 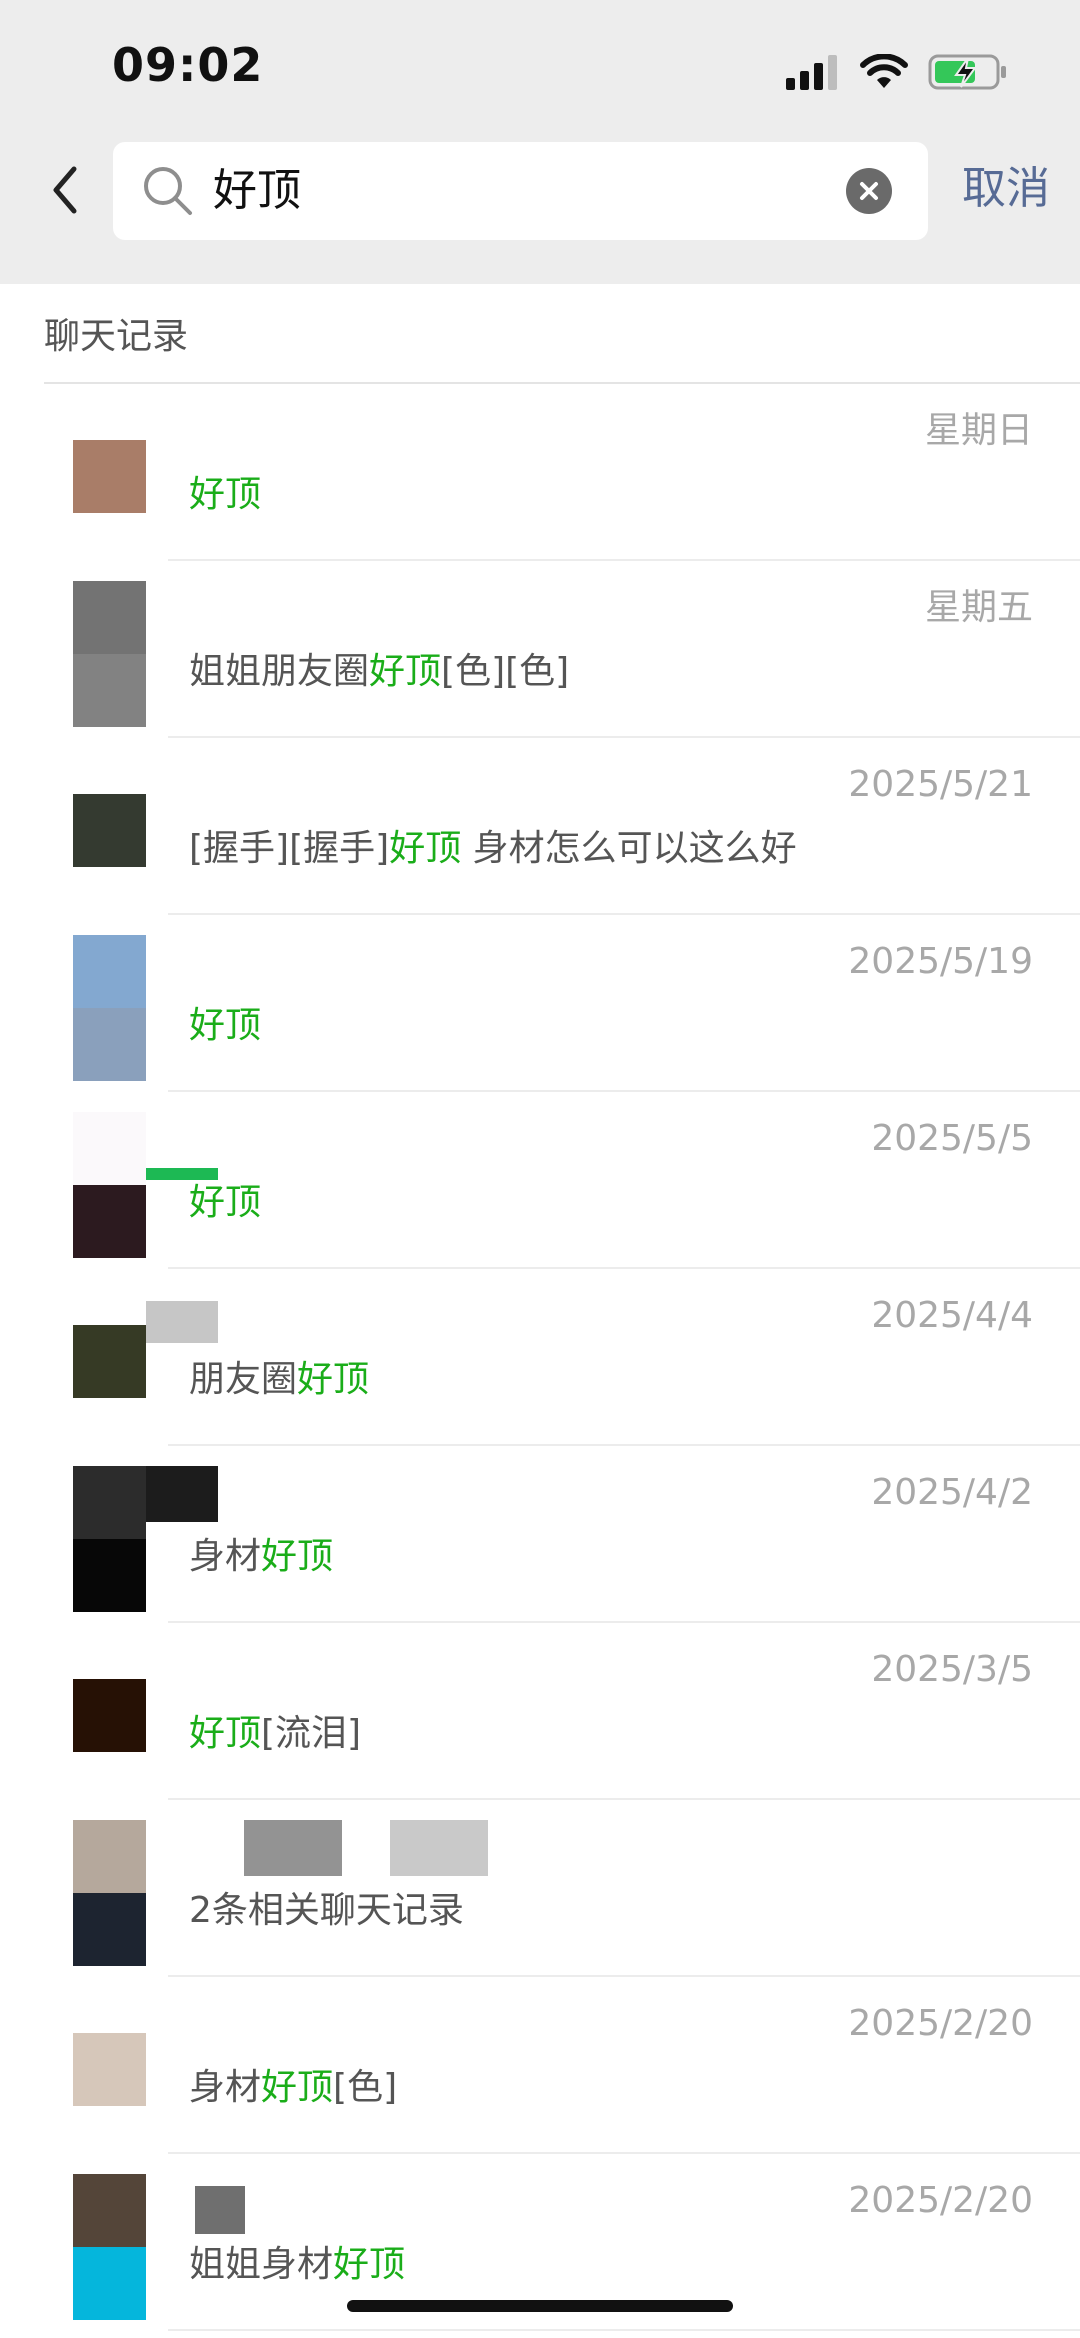 What do you see at coordinates (540, 1003) in the screenshot?
I see `result-row: 2025/5/19 好顶` at bounding box center [540, 1003].